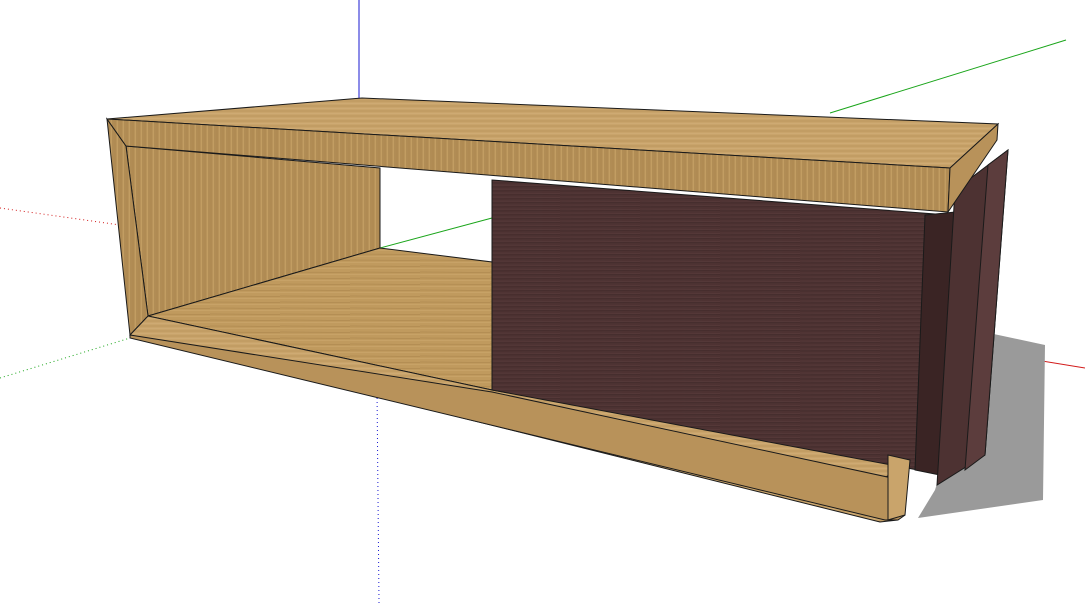 The image size is (1085, 603). What do you see at coordinates (899, 487) in the screenshot?
I see `right-side-front-edge` at bounding box center [899, 487].